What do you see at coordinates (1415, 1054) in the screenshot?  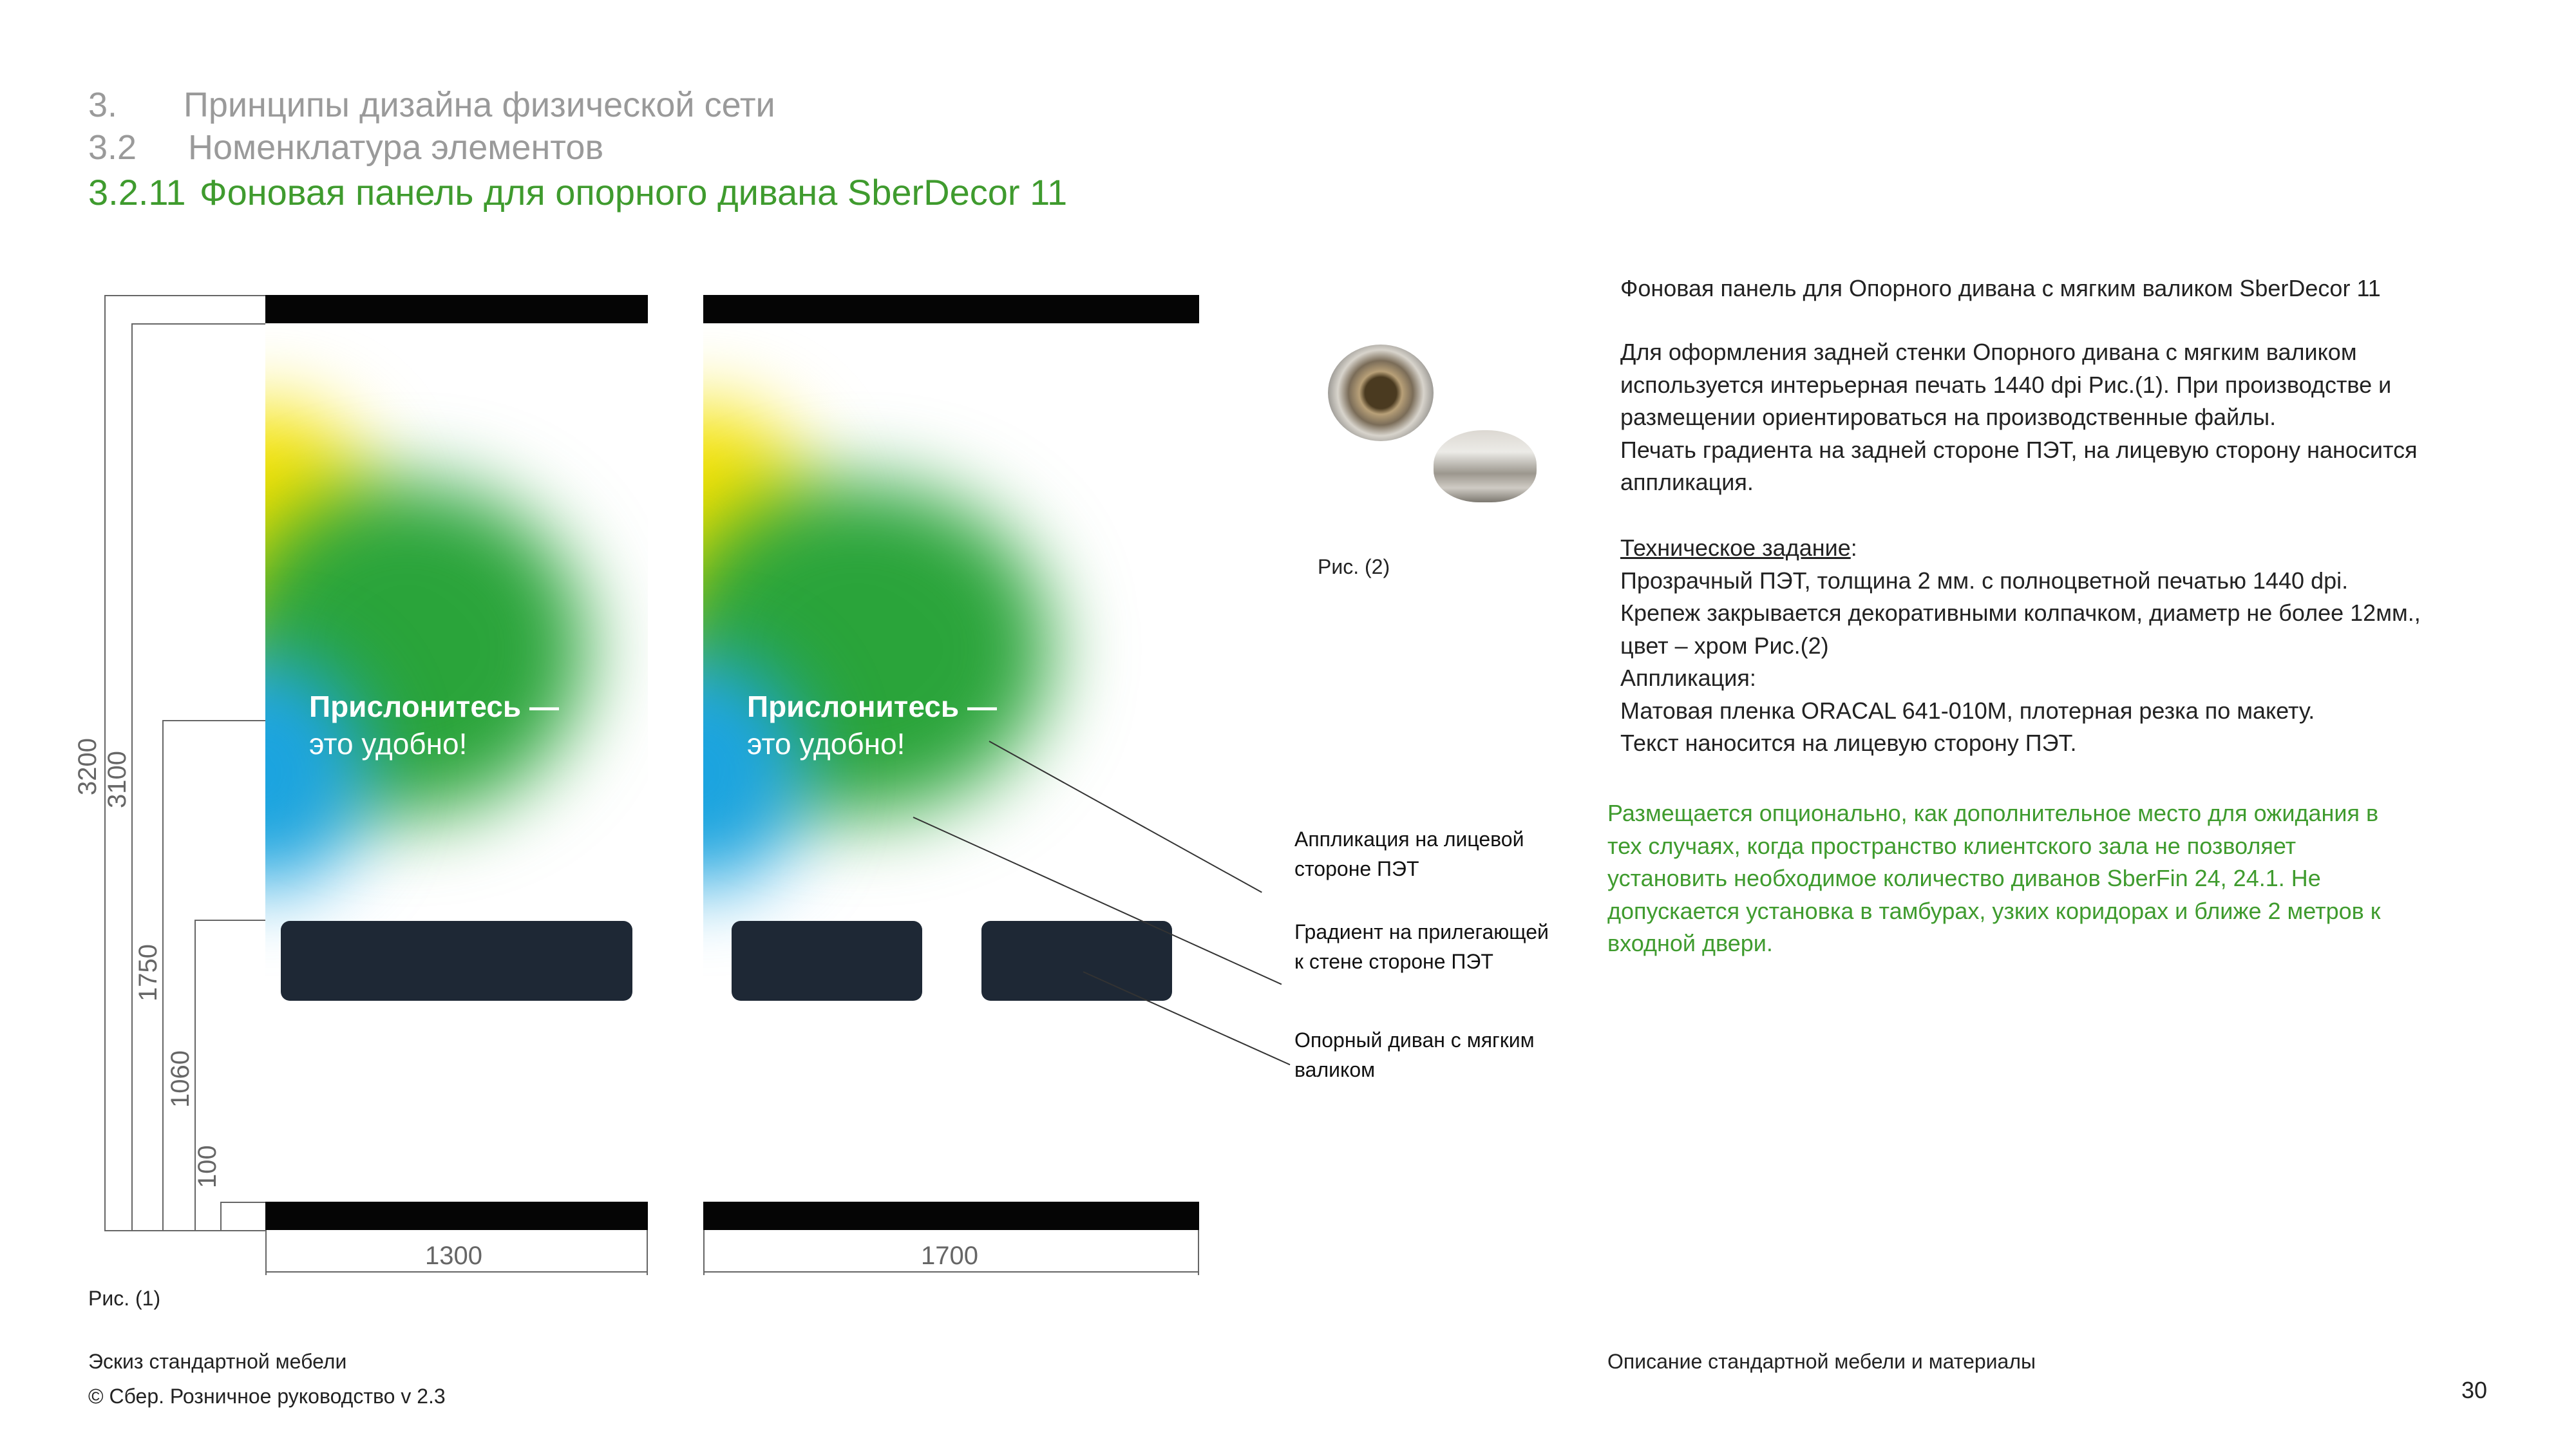 I see `callout-sofa: Опорный диван с мягким валиком` at bounding box center [1415, 1054].